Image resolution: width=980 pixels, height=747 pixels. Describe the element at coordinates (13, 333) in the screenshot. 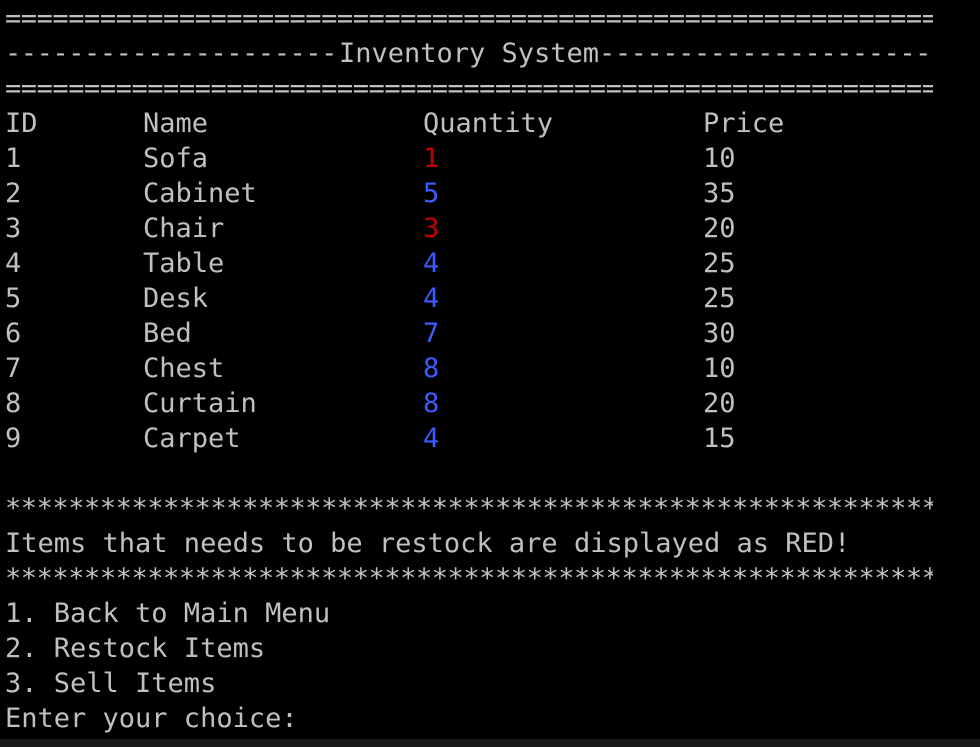

I see `item-id: 6` at that location.